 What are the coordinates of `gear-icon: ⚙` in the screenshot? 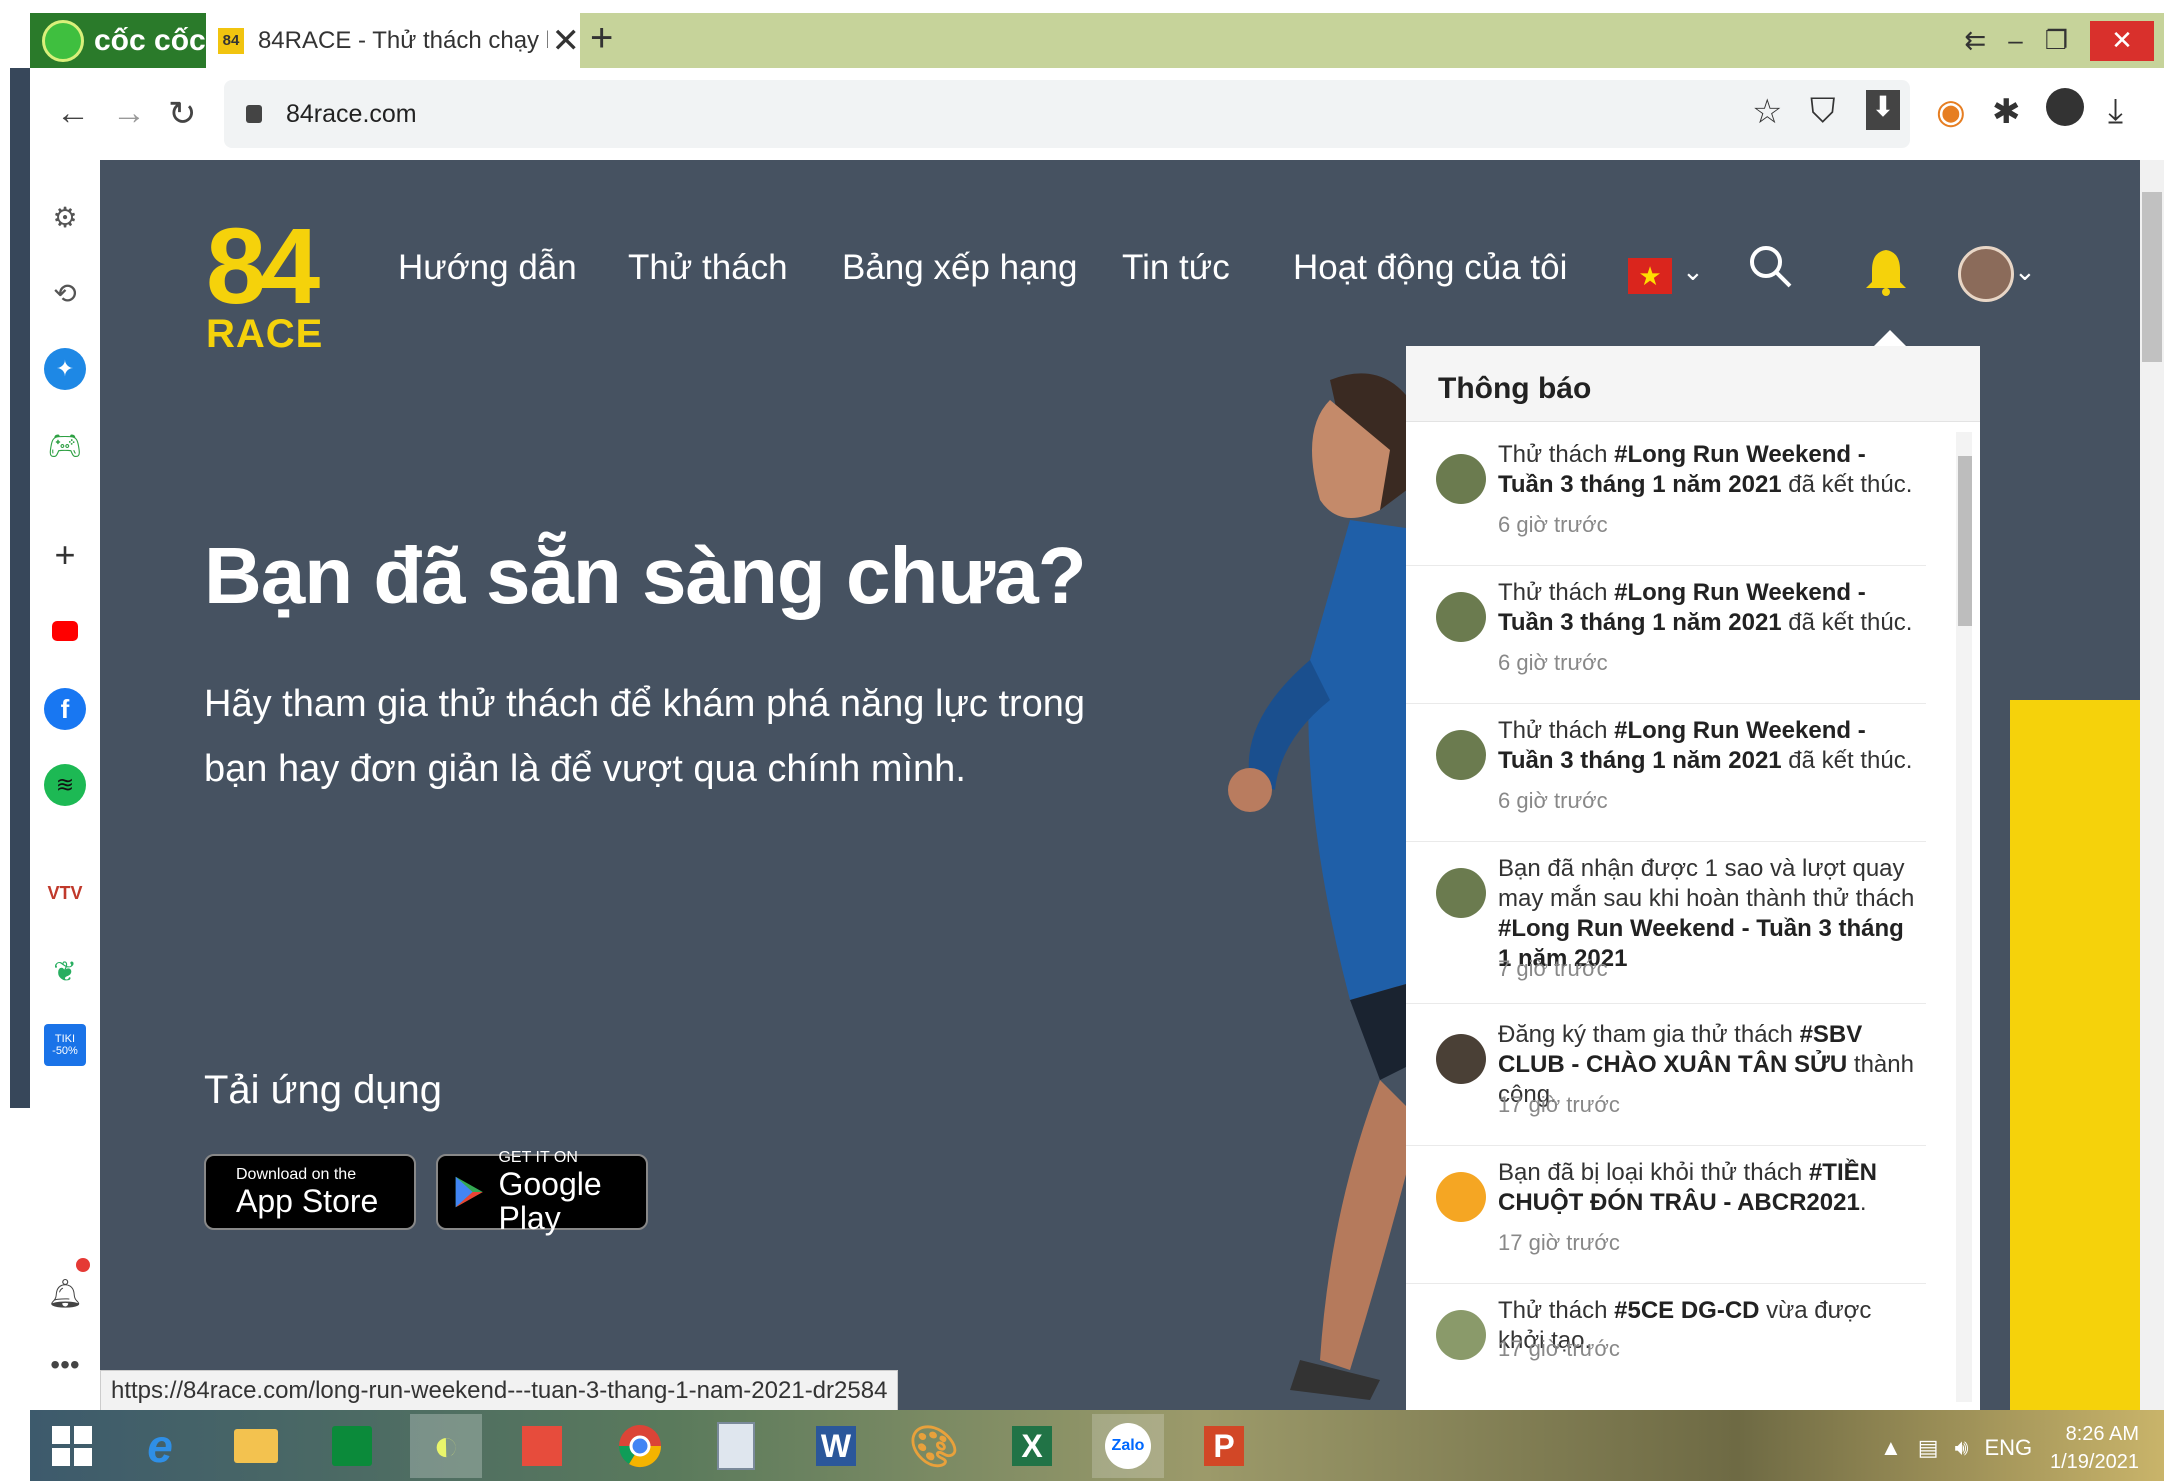 It's located at (65, 217).